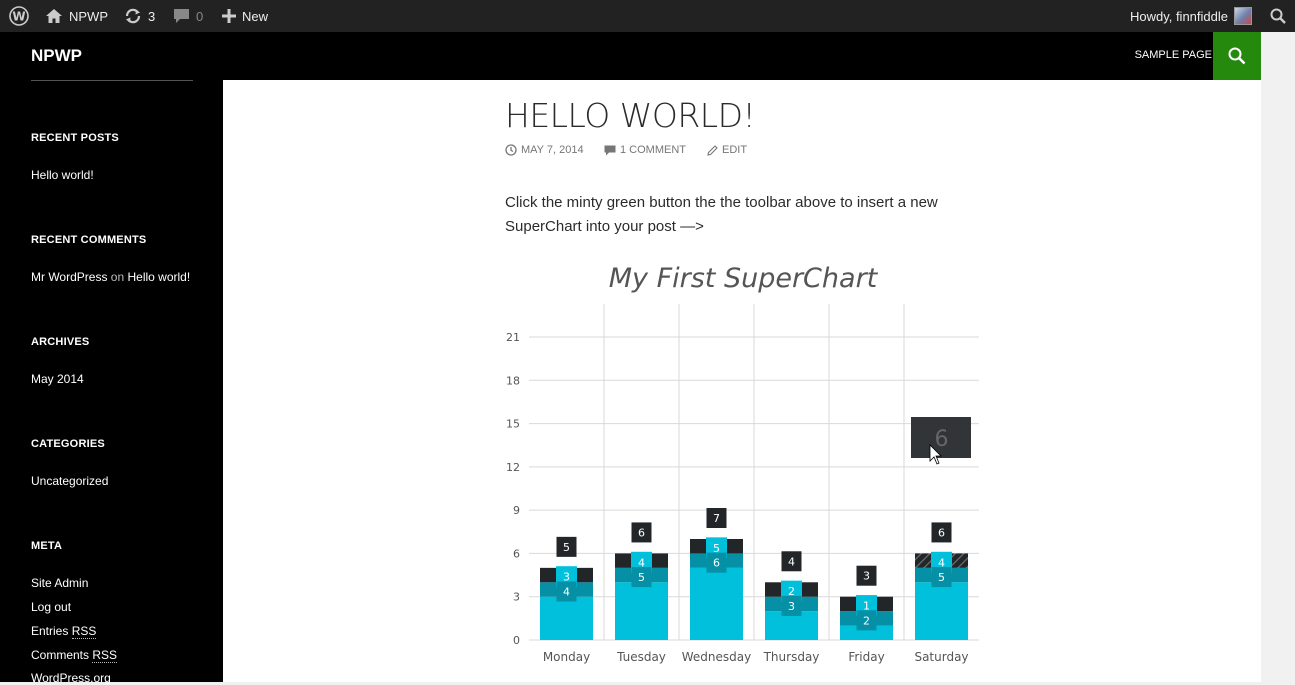  What do you see at coordinates (57, 379) in the screenshot?
I see `archive-link: May 2014` at bounding box center [57, 379].